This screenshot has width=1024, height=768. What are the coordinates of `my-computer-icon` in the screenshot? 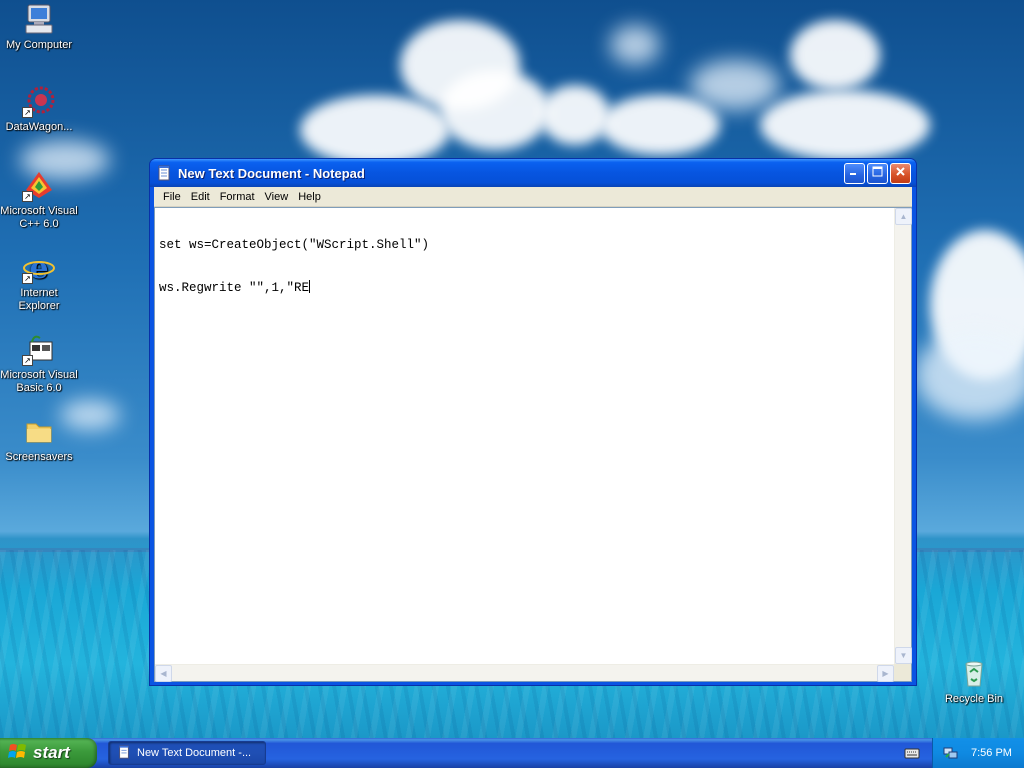 It's located at (39, 19).